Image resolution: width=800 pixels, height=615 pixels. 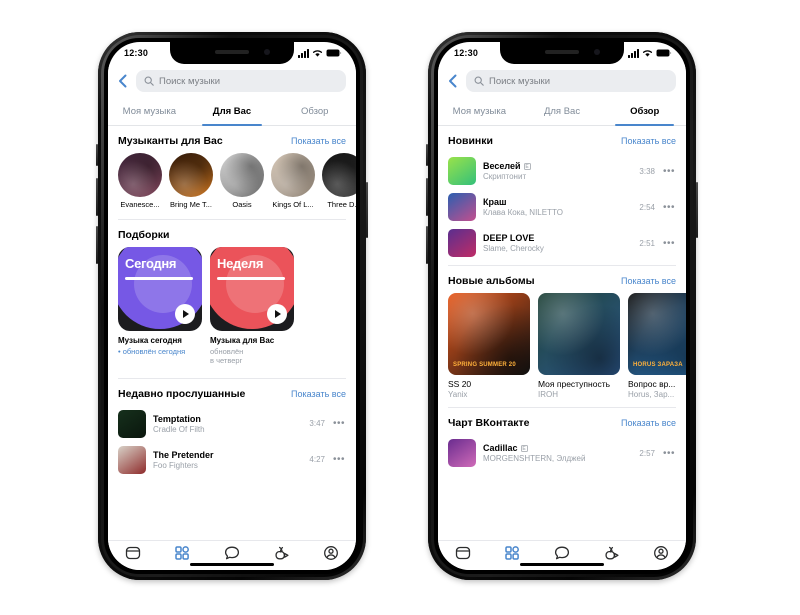 I want to click on tab-strip: Моя музыка Для Вас Обзор, so click(x=232, y=112).